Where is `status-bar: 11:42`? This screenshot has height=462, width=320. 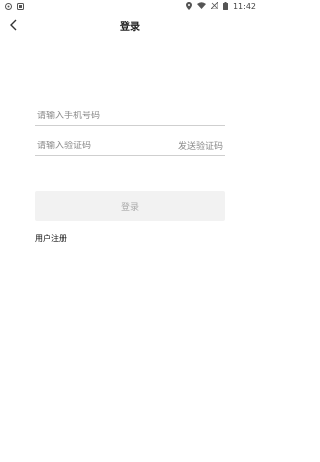 status-bar: 11:42 is located at coordinates (130, 6).